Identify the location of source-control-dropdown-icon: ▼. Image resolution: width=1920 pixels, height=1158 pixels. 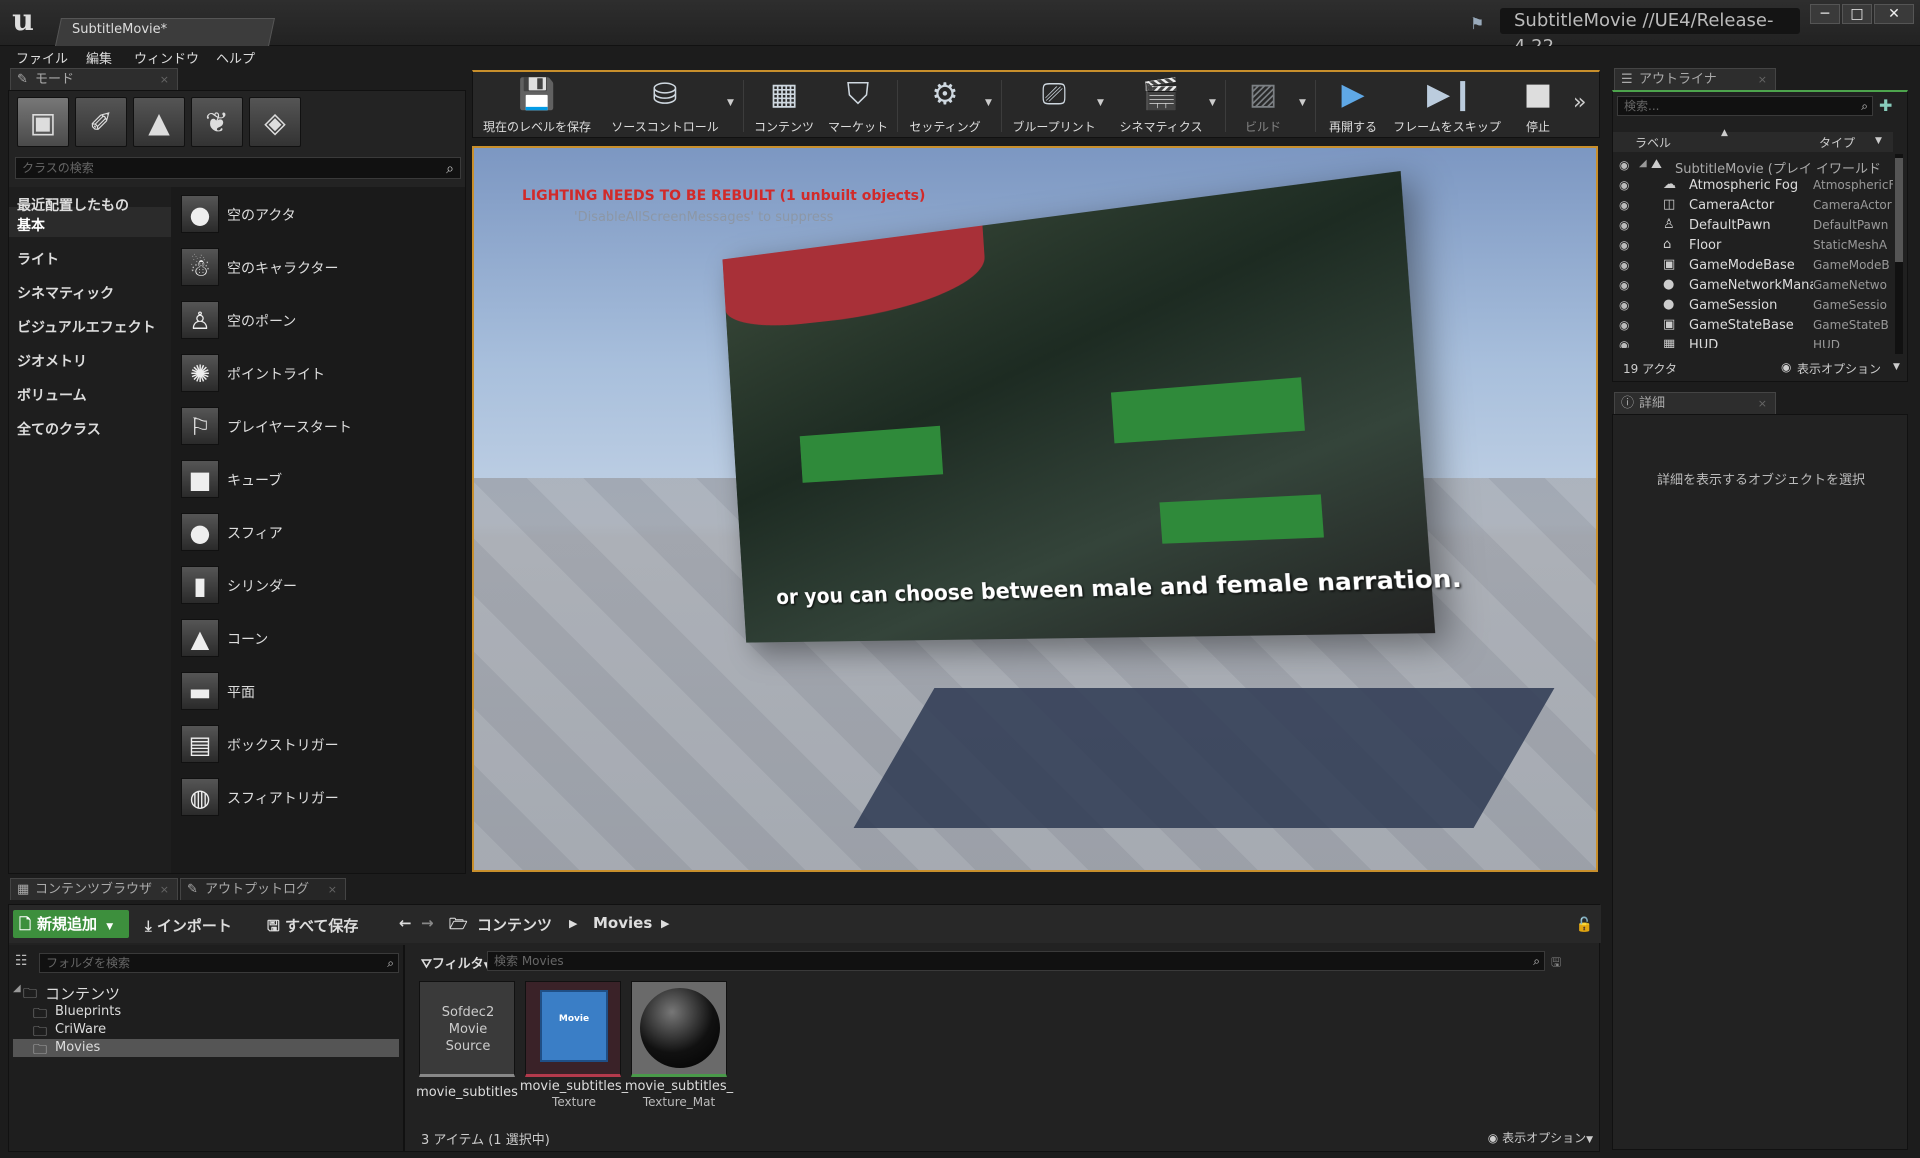
(730, 103).